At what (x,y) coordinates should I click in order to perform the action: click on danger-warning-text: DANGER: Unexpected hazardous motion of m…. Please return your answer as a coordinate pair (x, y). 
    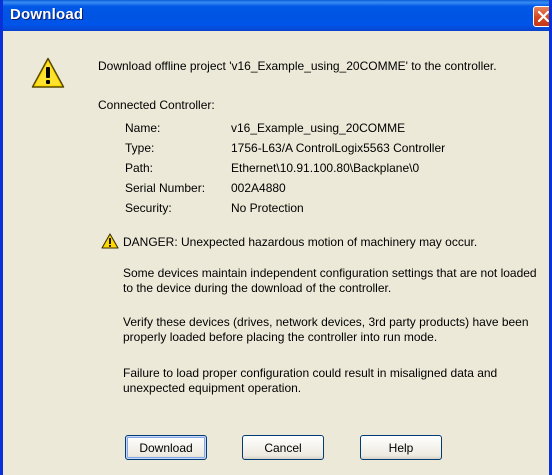
    Looking at the image, I should click on (300, 242).